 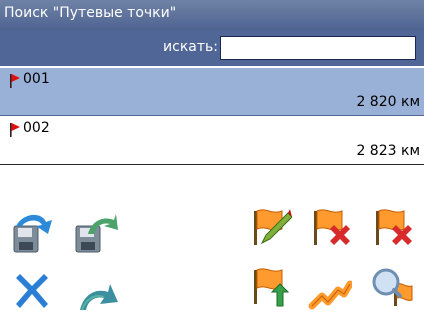 I want to click on search-input, so click(x=318, y=48).